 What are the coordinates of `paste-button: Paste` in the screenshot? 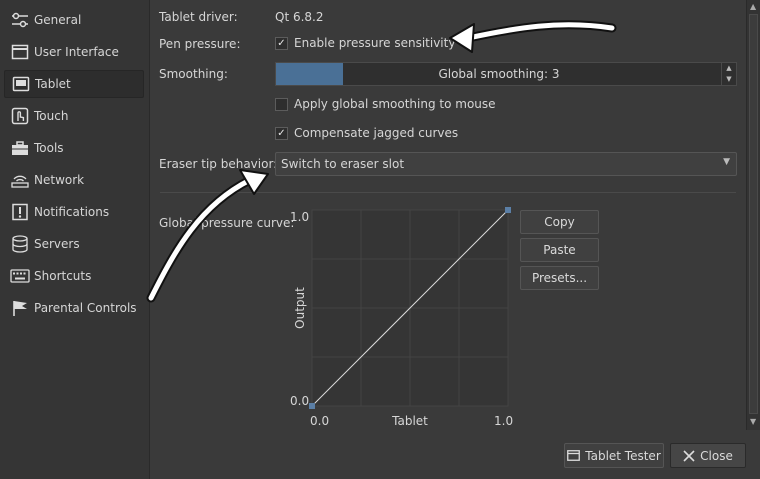 It's located at (559, 250).